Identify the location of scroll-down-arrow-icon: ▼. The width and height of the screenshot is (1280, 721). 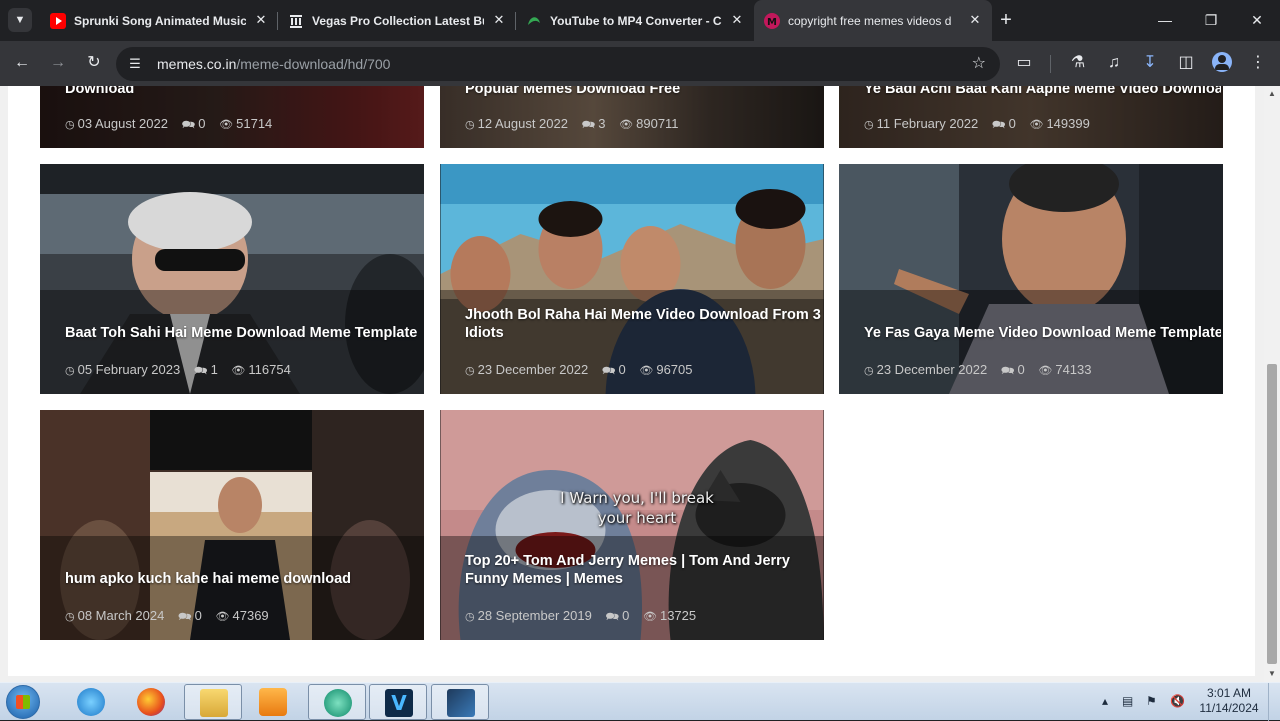
(1272, 674).